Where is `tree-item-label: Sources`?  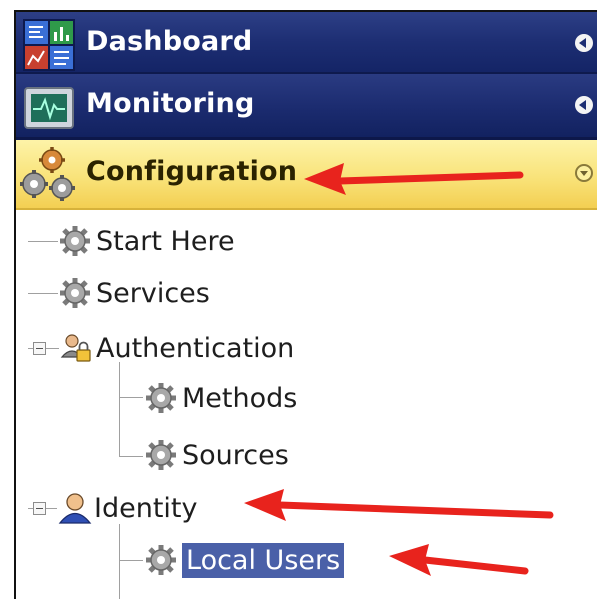
tree-item-label: Sources is located at coordinates (235, 455).